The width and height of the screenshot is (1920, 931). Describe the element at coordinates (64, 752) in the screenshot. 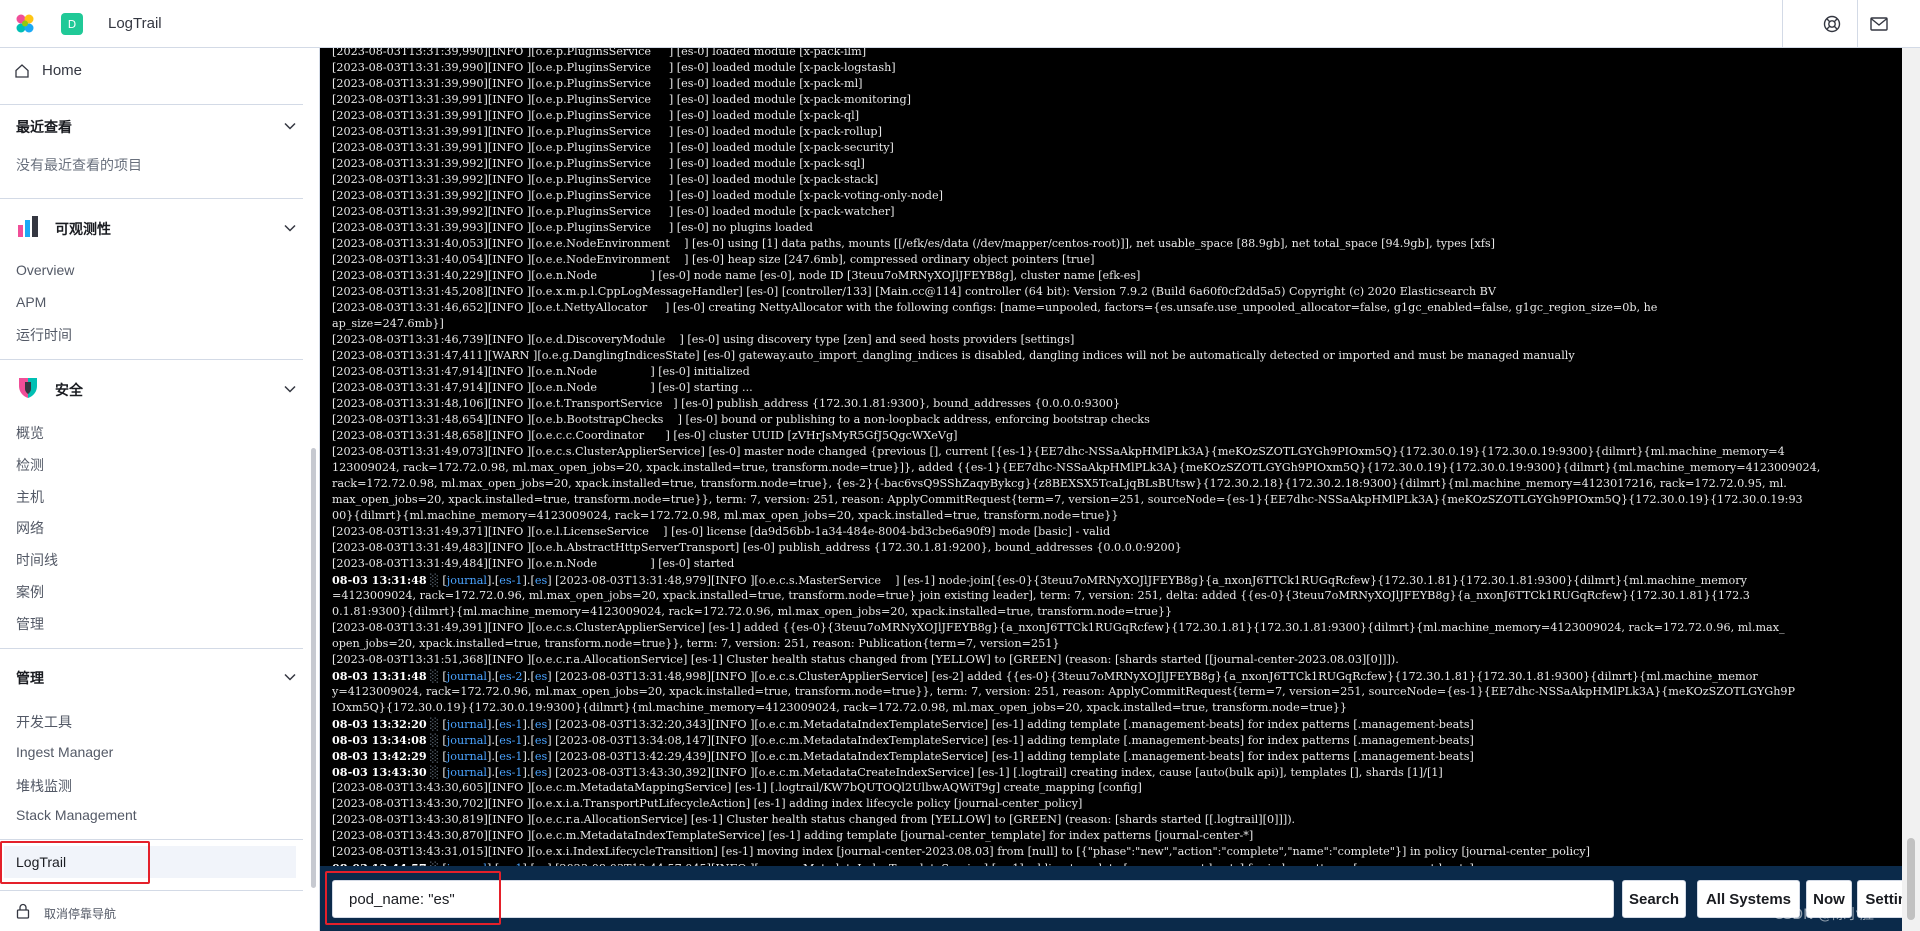

I see `nav-item-ingest-manager: Ingest Manager` at that location.